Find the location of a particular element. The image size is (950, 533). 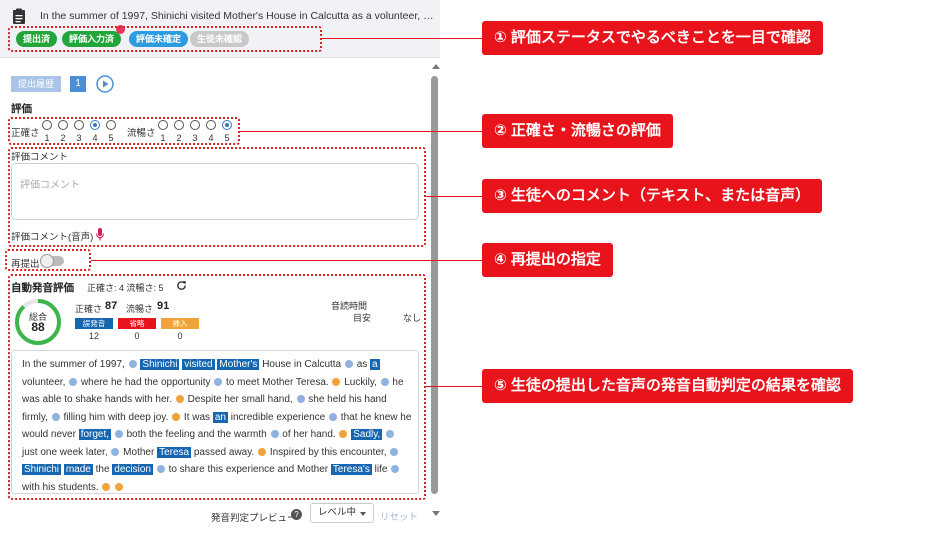

passage-text: Luckily, is located at coordinates (362, 382).